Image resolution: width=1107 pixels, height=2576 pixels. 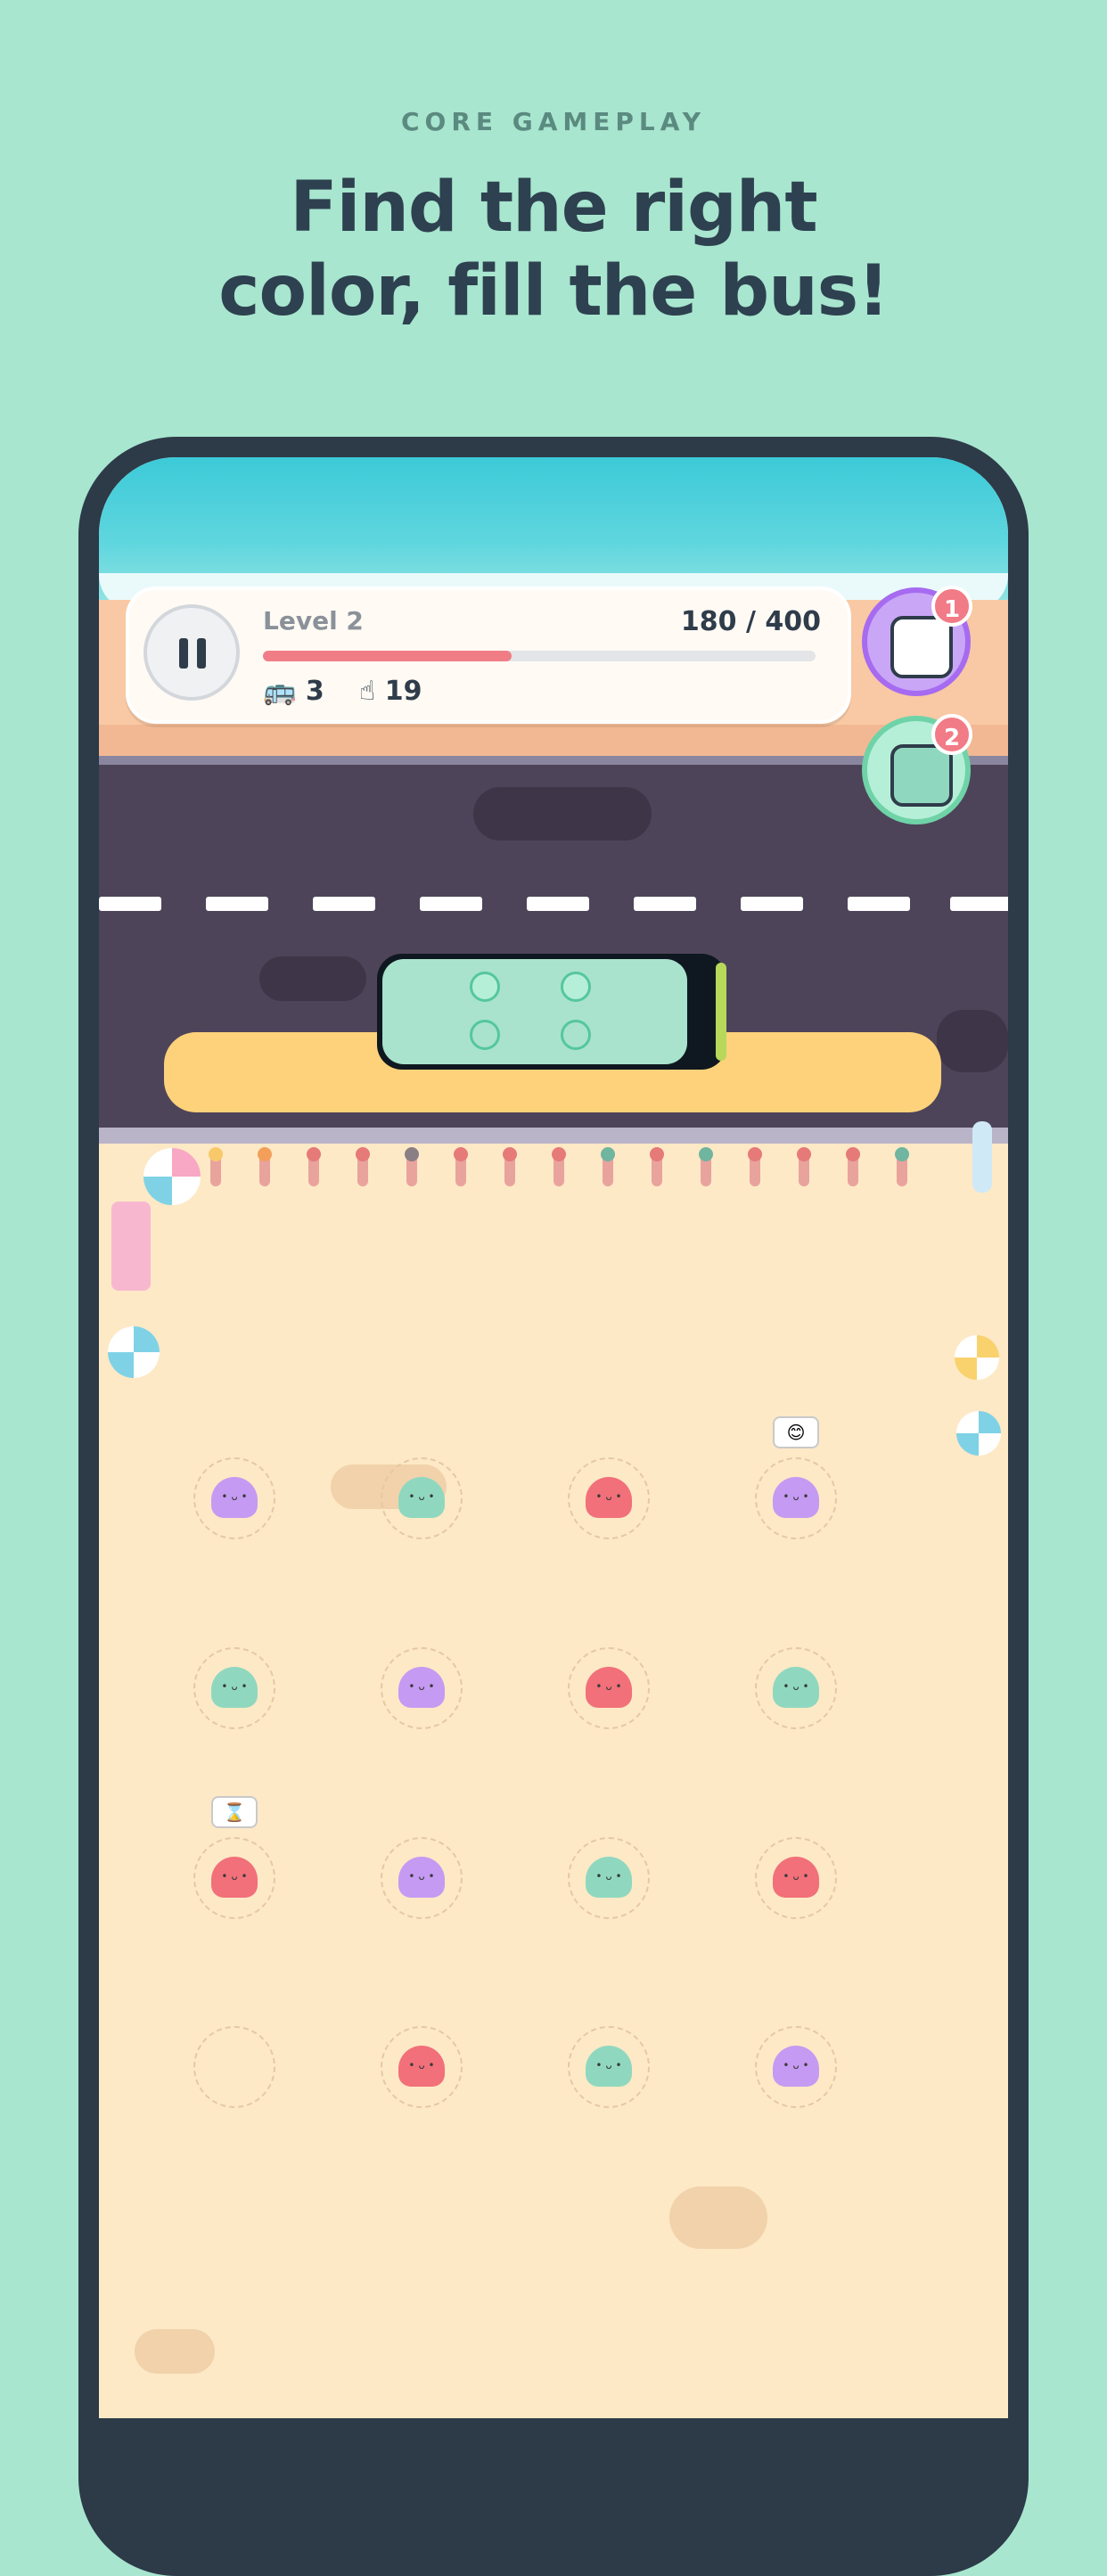 I want to click on bus-seat-filled, so click(x=485, y=987).